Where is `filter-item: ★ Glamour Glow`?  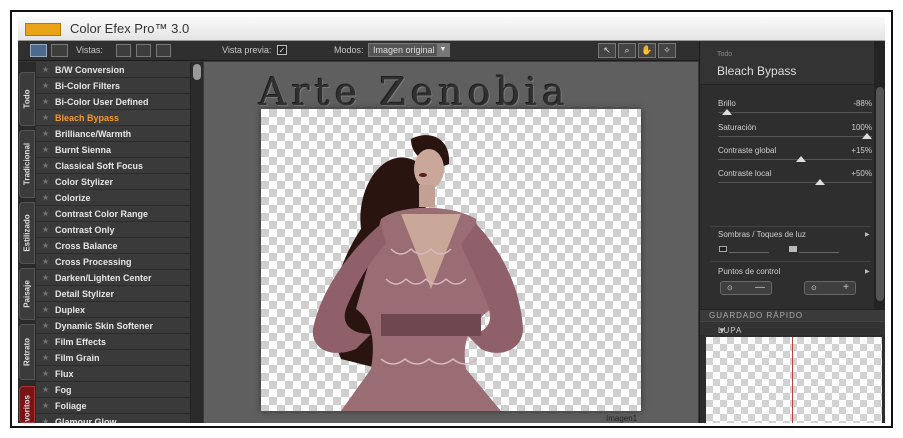
filter-item: ★ Glamour Glow is located at coordinates (113, 418).